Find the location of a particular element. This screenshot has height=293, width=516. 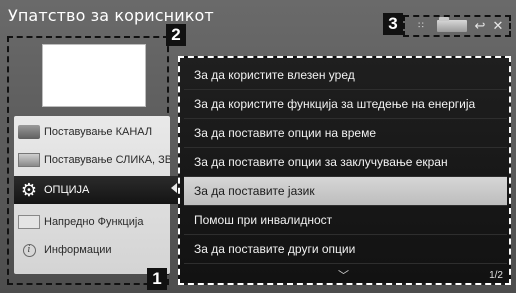

list-item: Помош при инвалидност is located at coordinates (345, 220).